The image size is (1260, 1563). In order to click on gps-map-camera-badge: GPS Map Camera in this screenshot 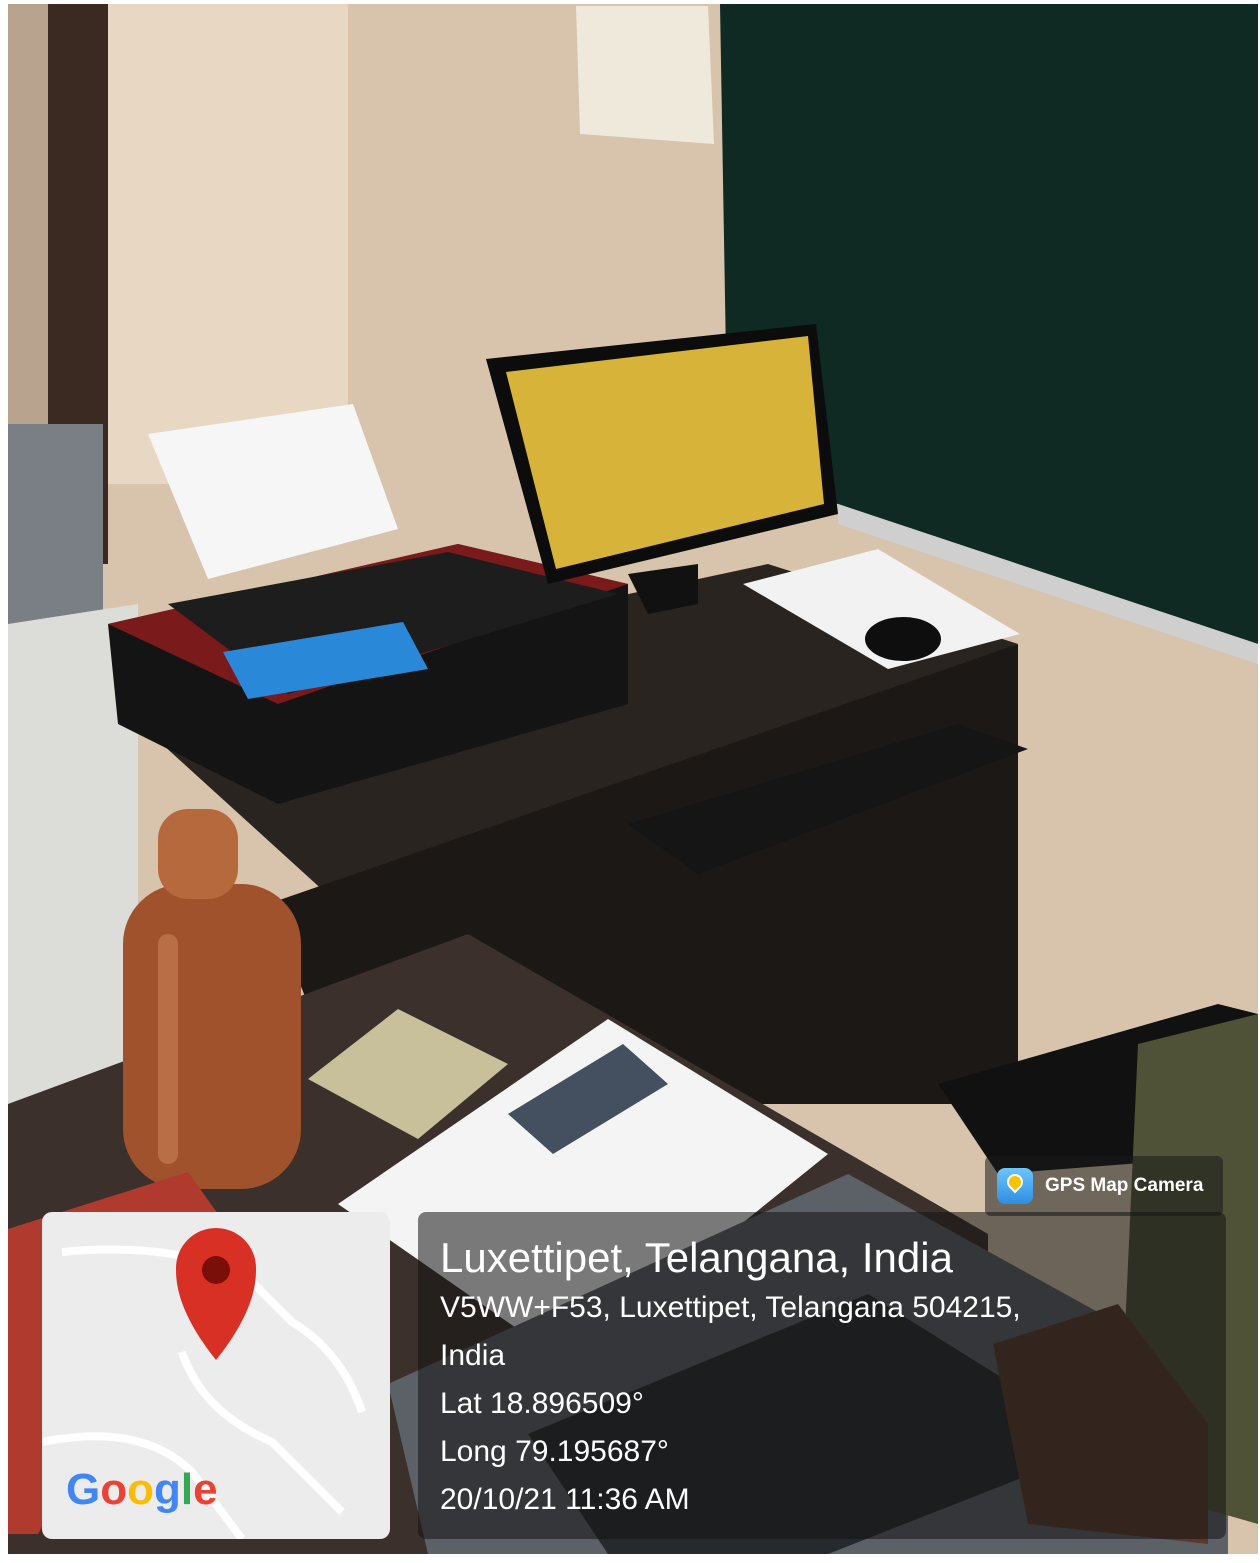, I will do `click(1104, 1186)`.